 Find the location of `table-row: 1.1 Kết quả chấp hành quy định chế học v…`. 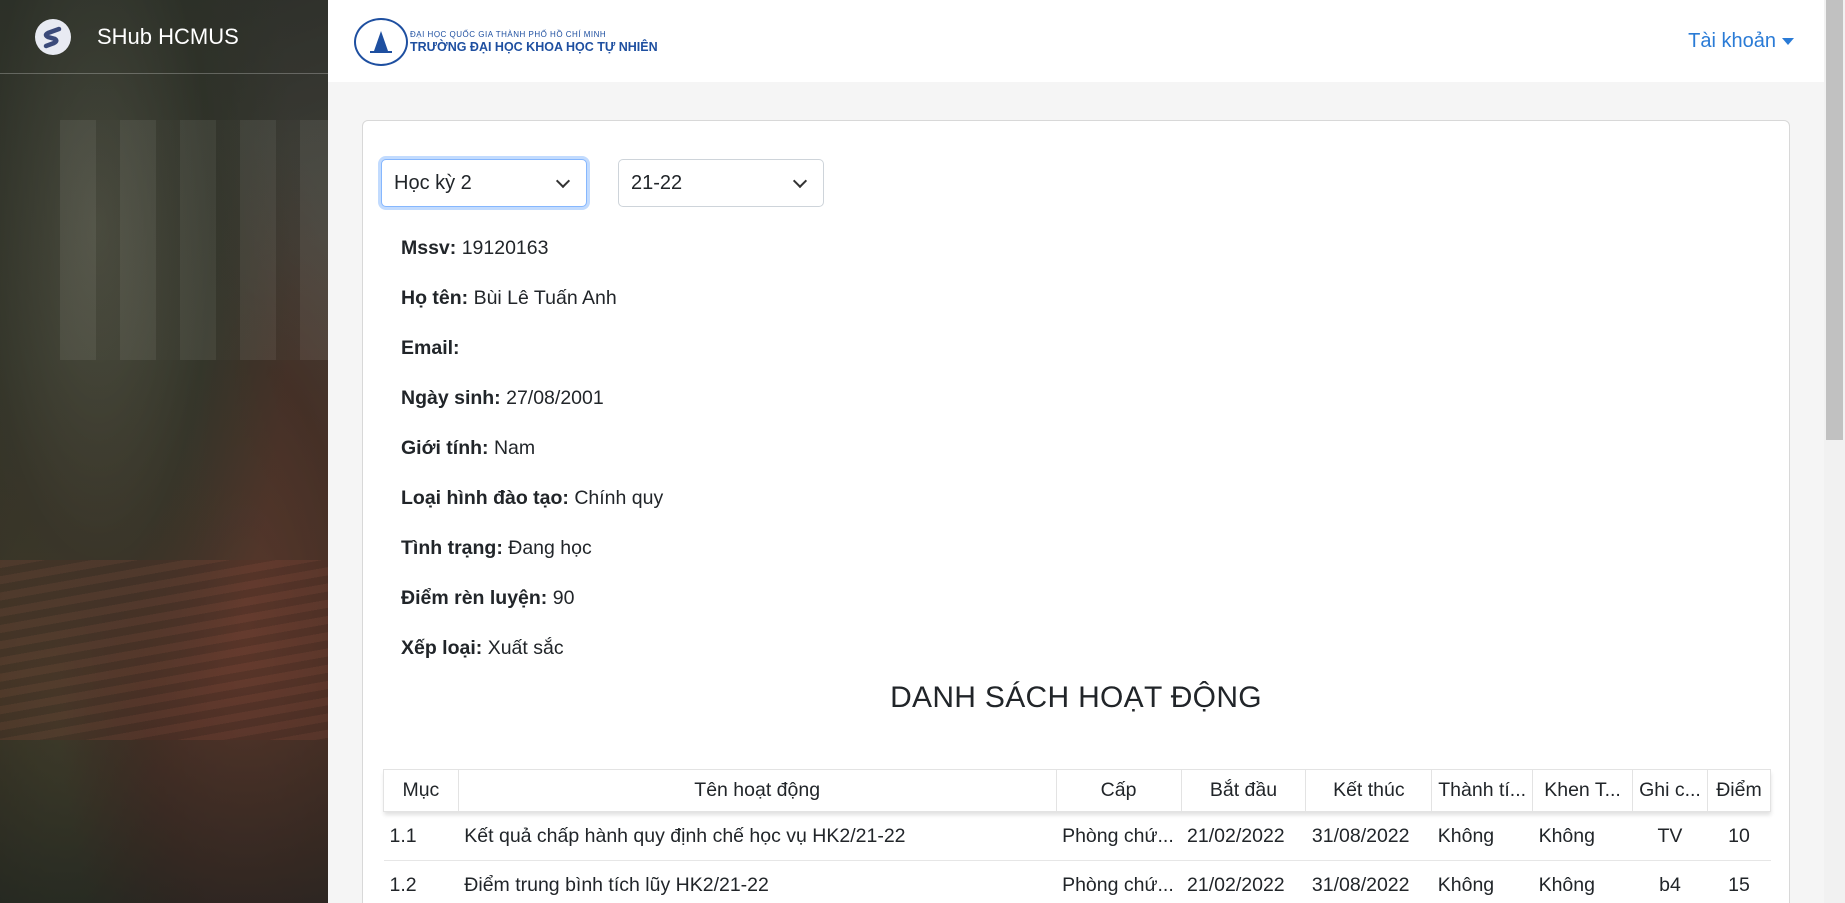

table-row: 1.1 Kết quả chấp hành quy định chế học v… is located at coordinates (1077, 836).